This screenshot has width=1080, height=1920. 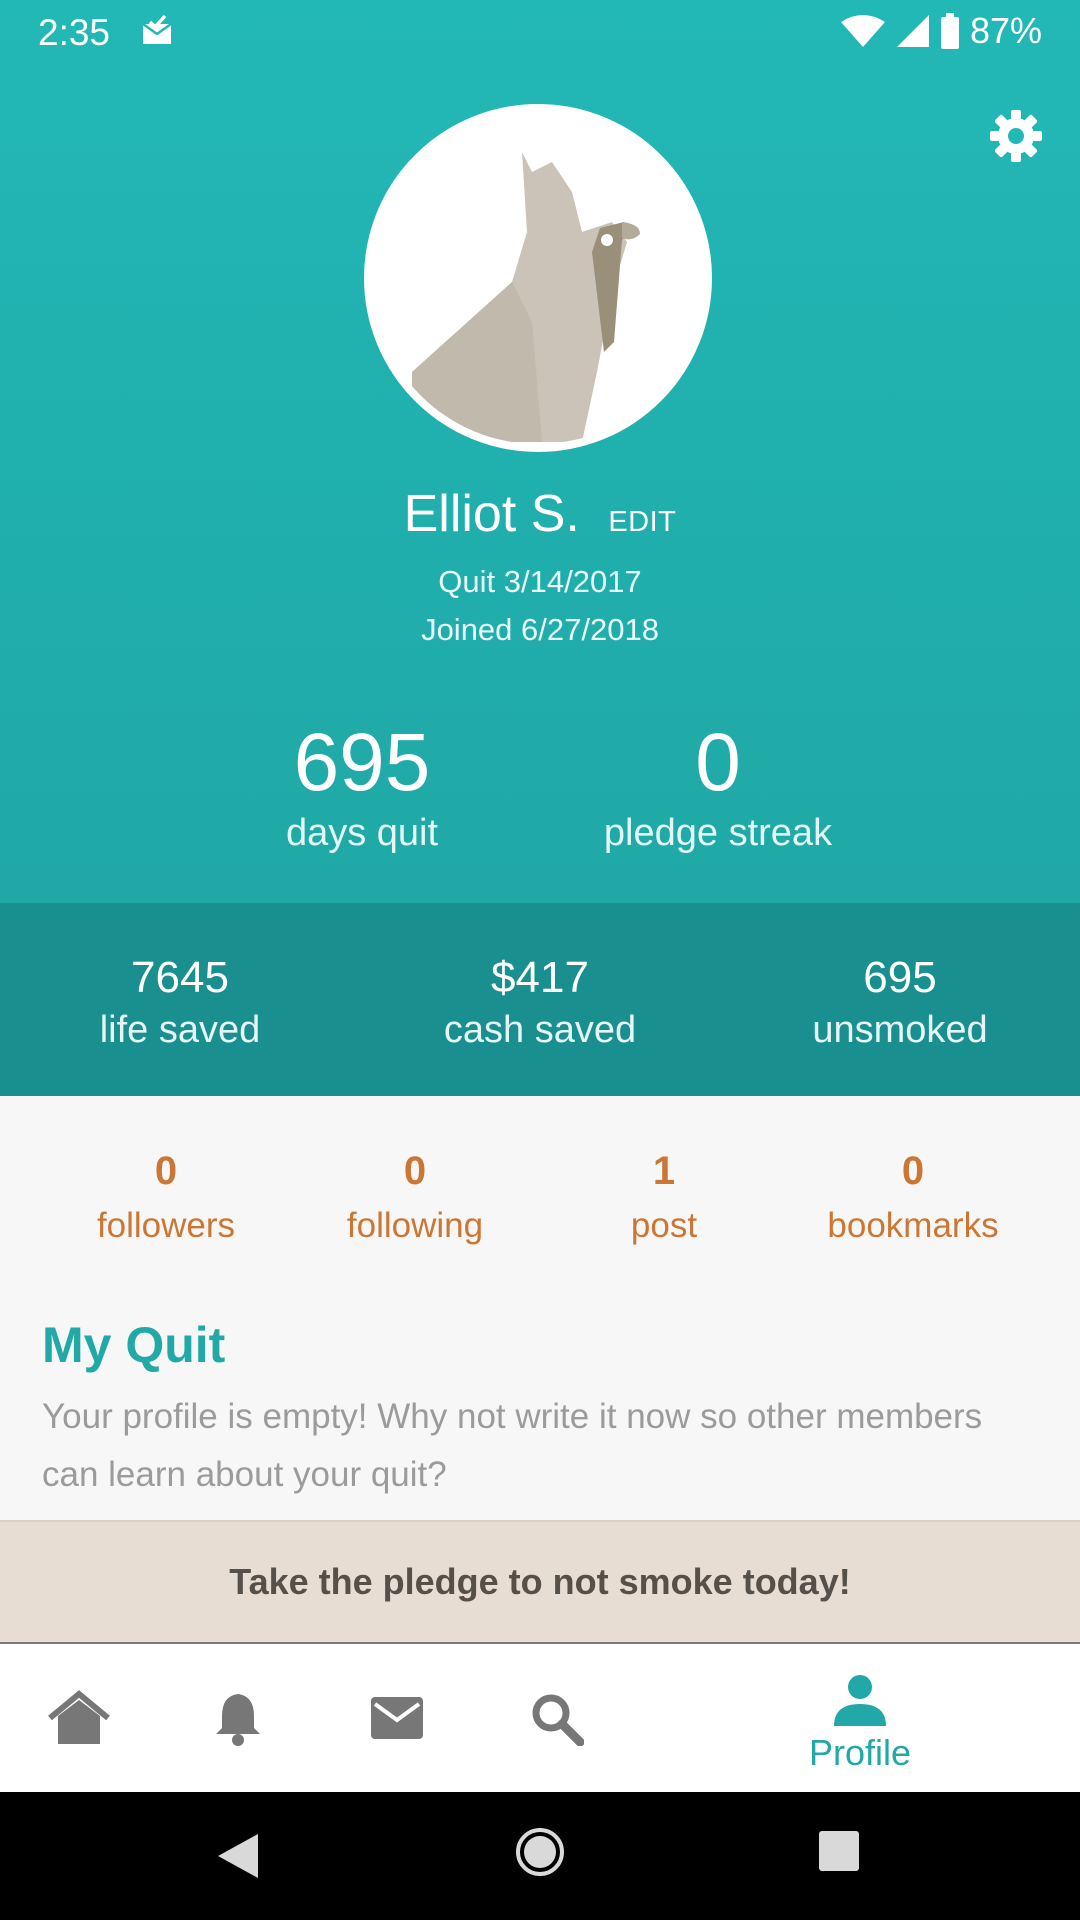 What do you see at coordinates (540, 581) in the screenshot?
I see `quit-date: Quit 3/14/2017` at bounding box center [540, 581].